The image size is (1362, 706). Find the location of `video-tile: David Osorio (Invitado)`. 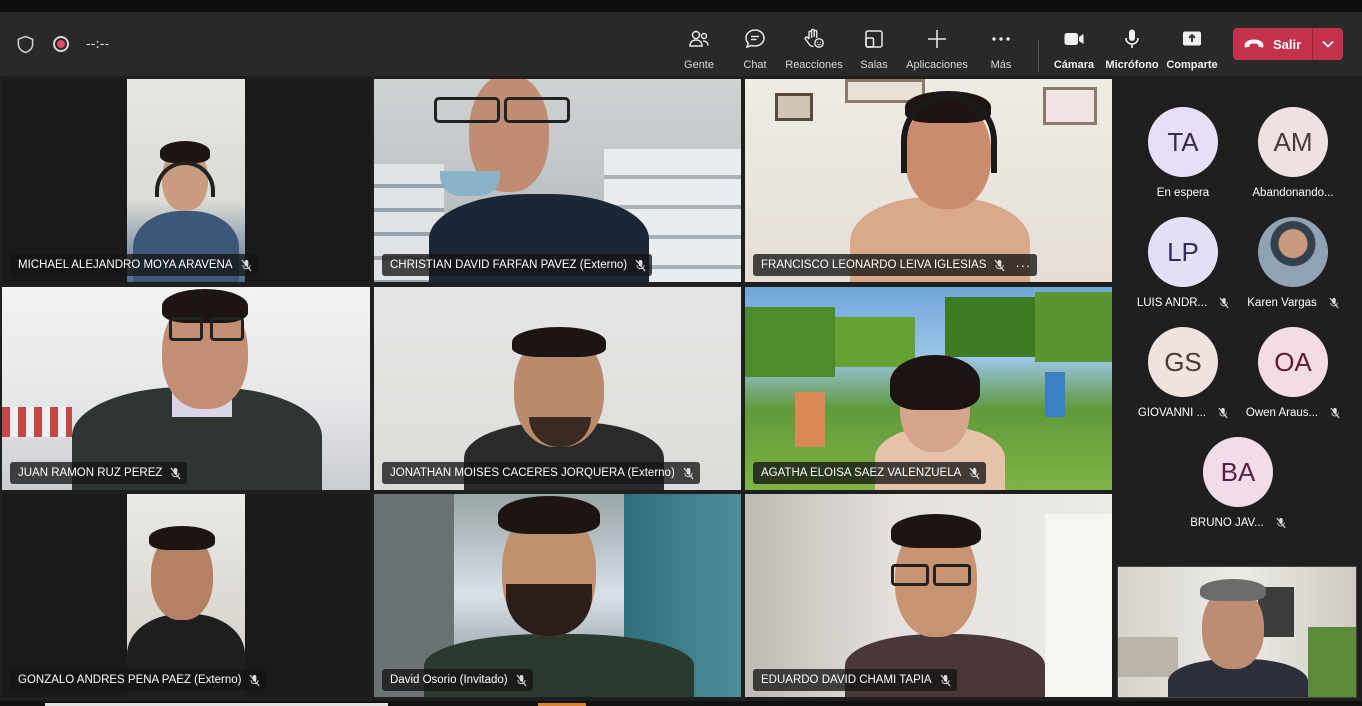

video-tile: David Osorio (Invitado) is located at coordinates (557, 595).